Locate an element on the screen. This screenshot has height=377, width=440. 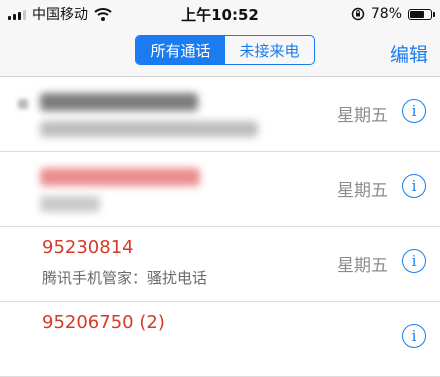
segment-all-calls: 所有通话 is located at coordinates (180, 50).